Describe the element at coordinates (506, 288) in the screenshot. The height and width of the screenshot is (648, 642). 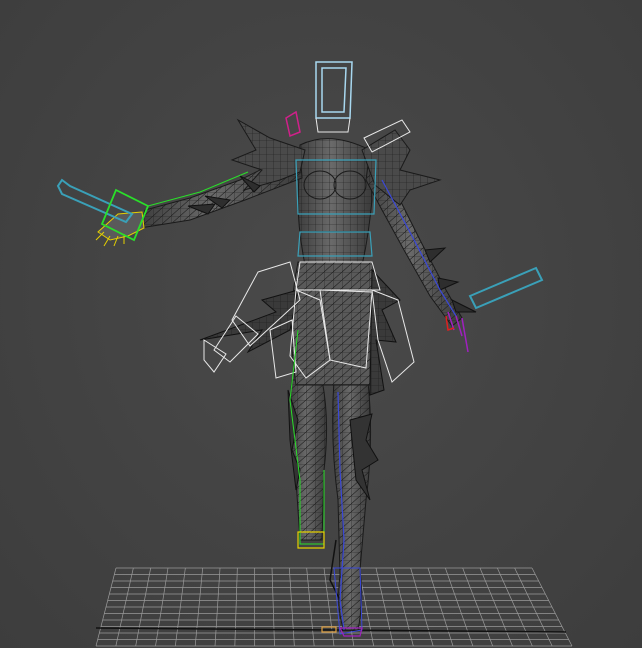
I see `right-forearm-bone` at that location.